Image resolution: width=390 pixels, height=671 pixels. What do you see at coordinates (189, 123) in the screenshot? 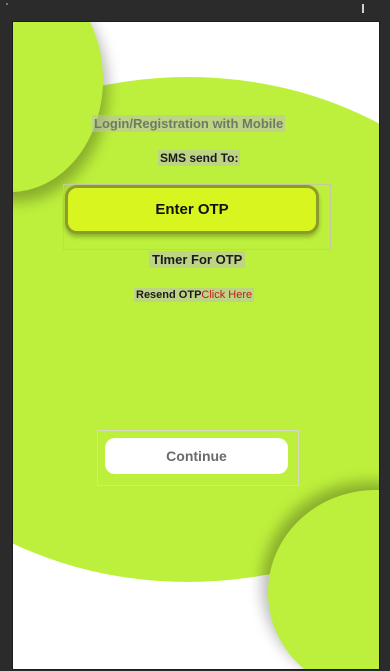
I see `page-title: Login/Registration with Mobile` at bounding box center [189, 123].